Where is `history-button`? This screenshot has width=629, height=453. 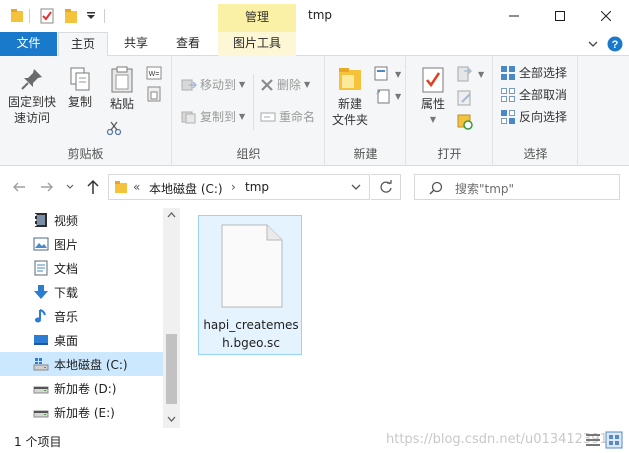 history-button is located at coordinates (465, 122).